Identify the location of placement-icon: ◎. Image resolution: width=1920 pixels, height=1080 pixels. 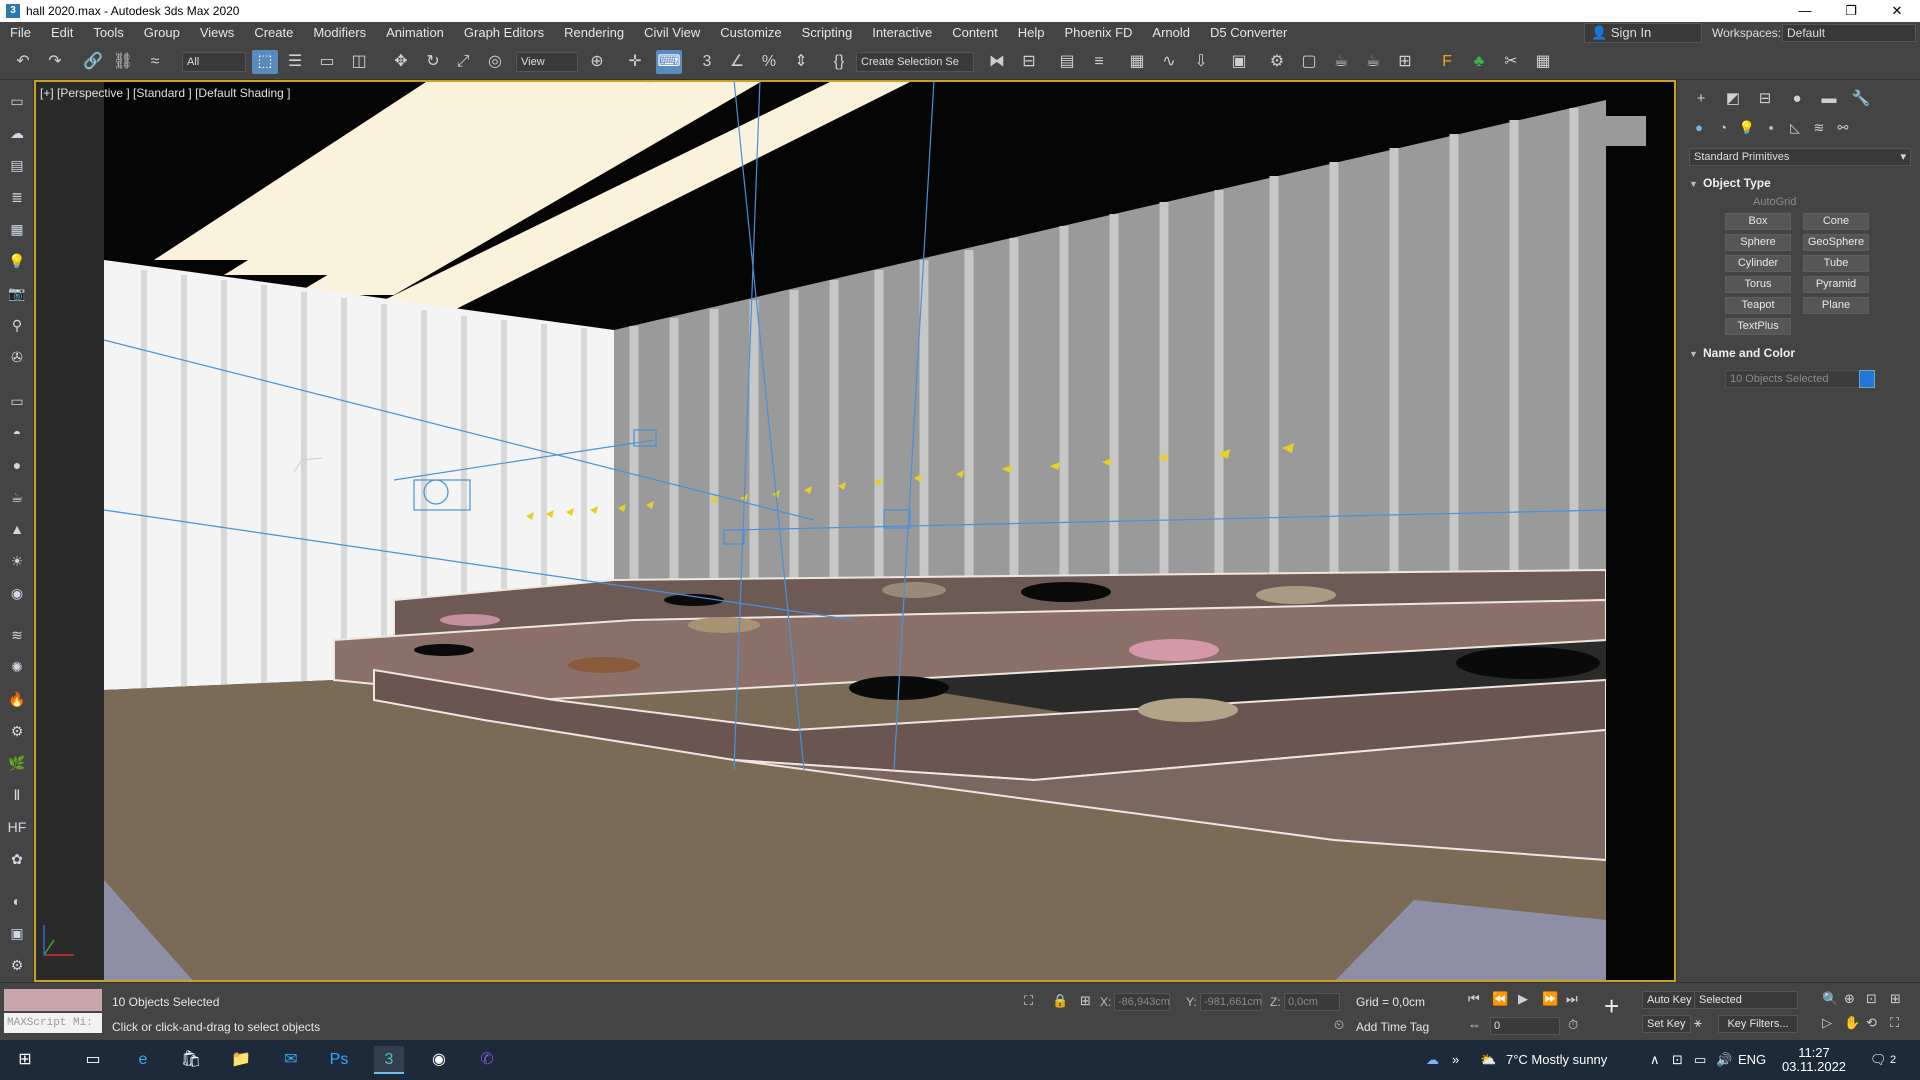
(495, 62).